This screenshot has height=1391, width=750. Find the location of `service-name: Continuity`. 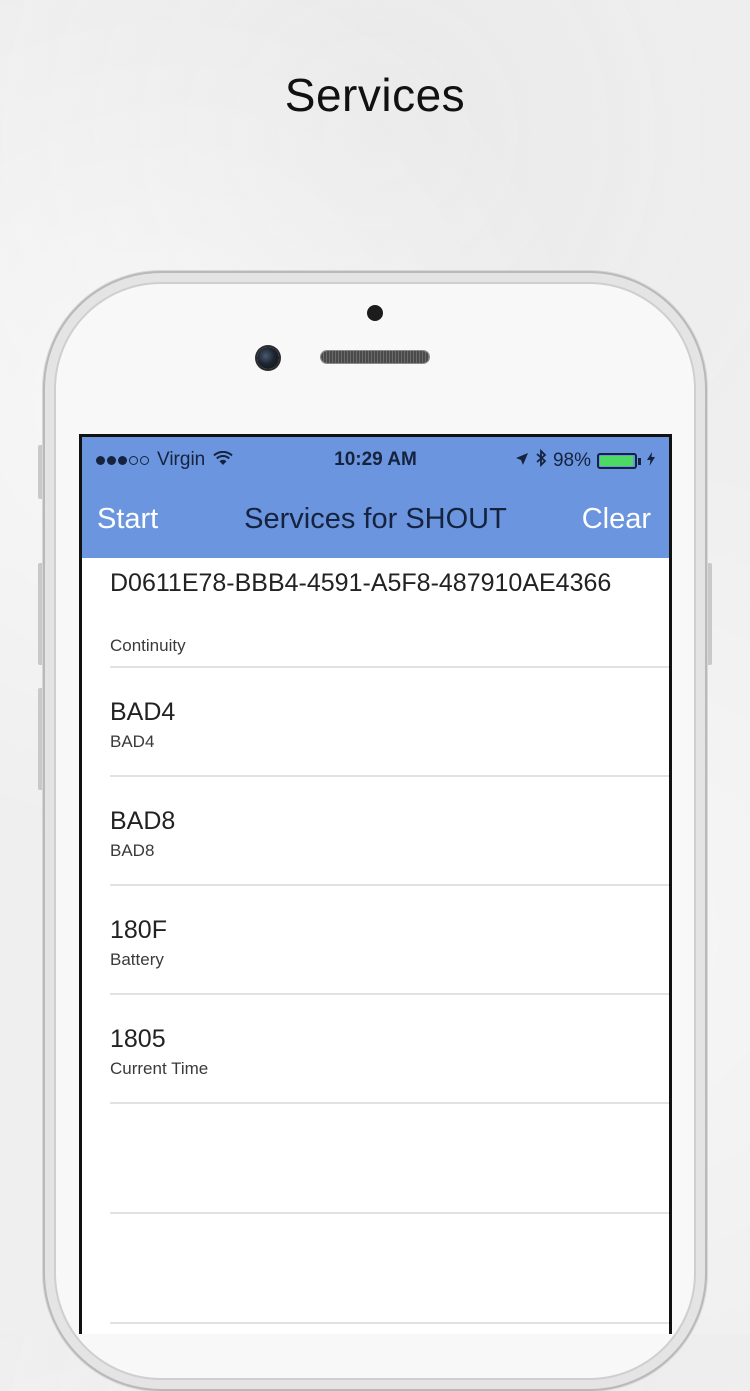

service-name: Continuity is located at coordinates (148, 645).